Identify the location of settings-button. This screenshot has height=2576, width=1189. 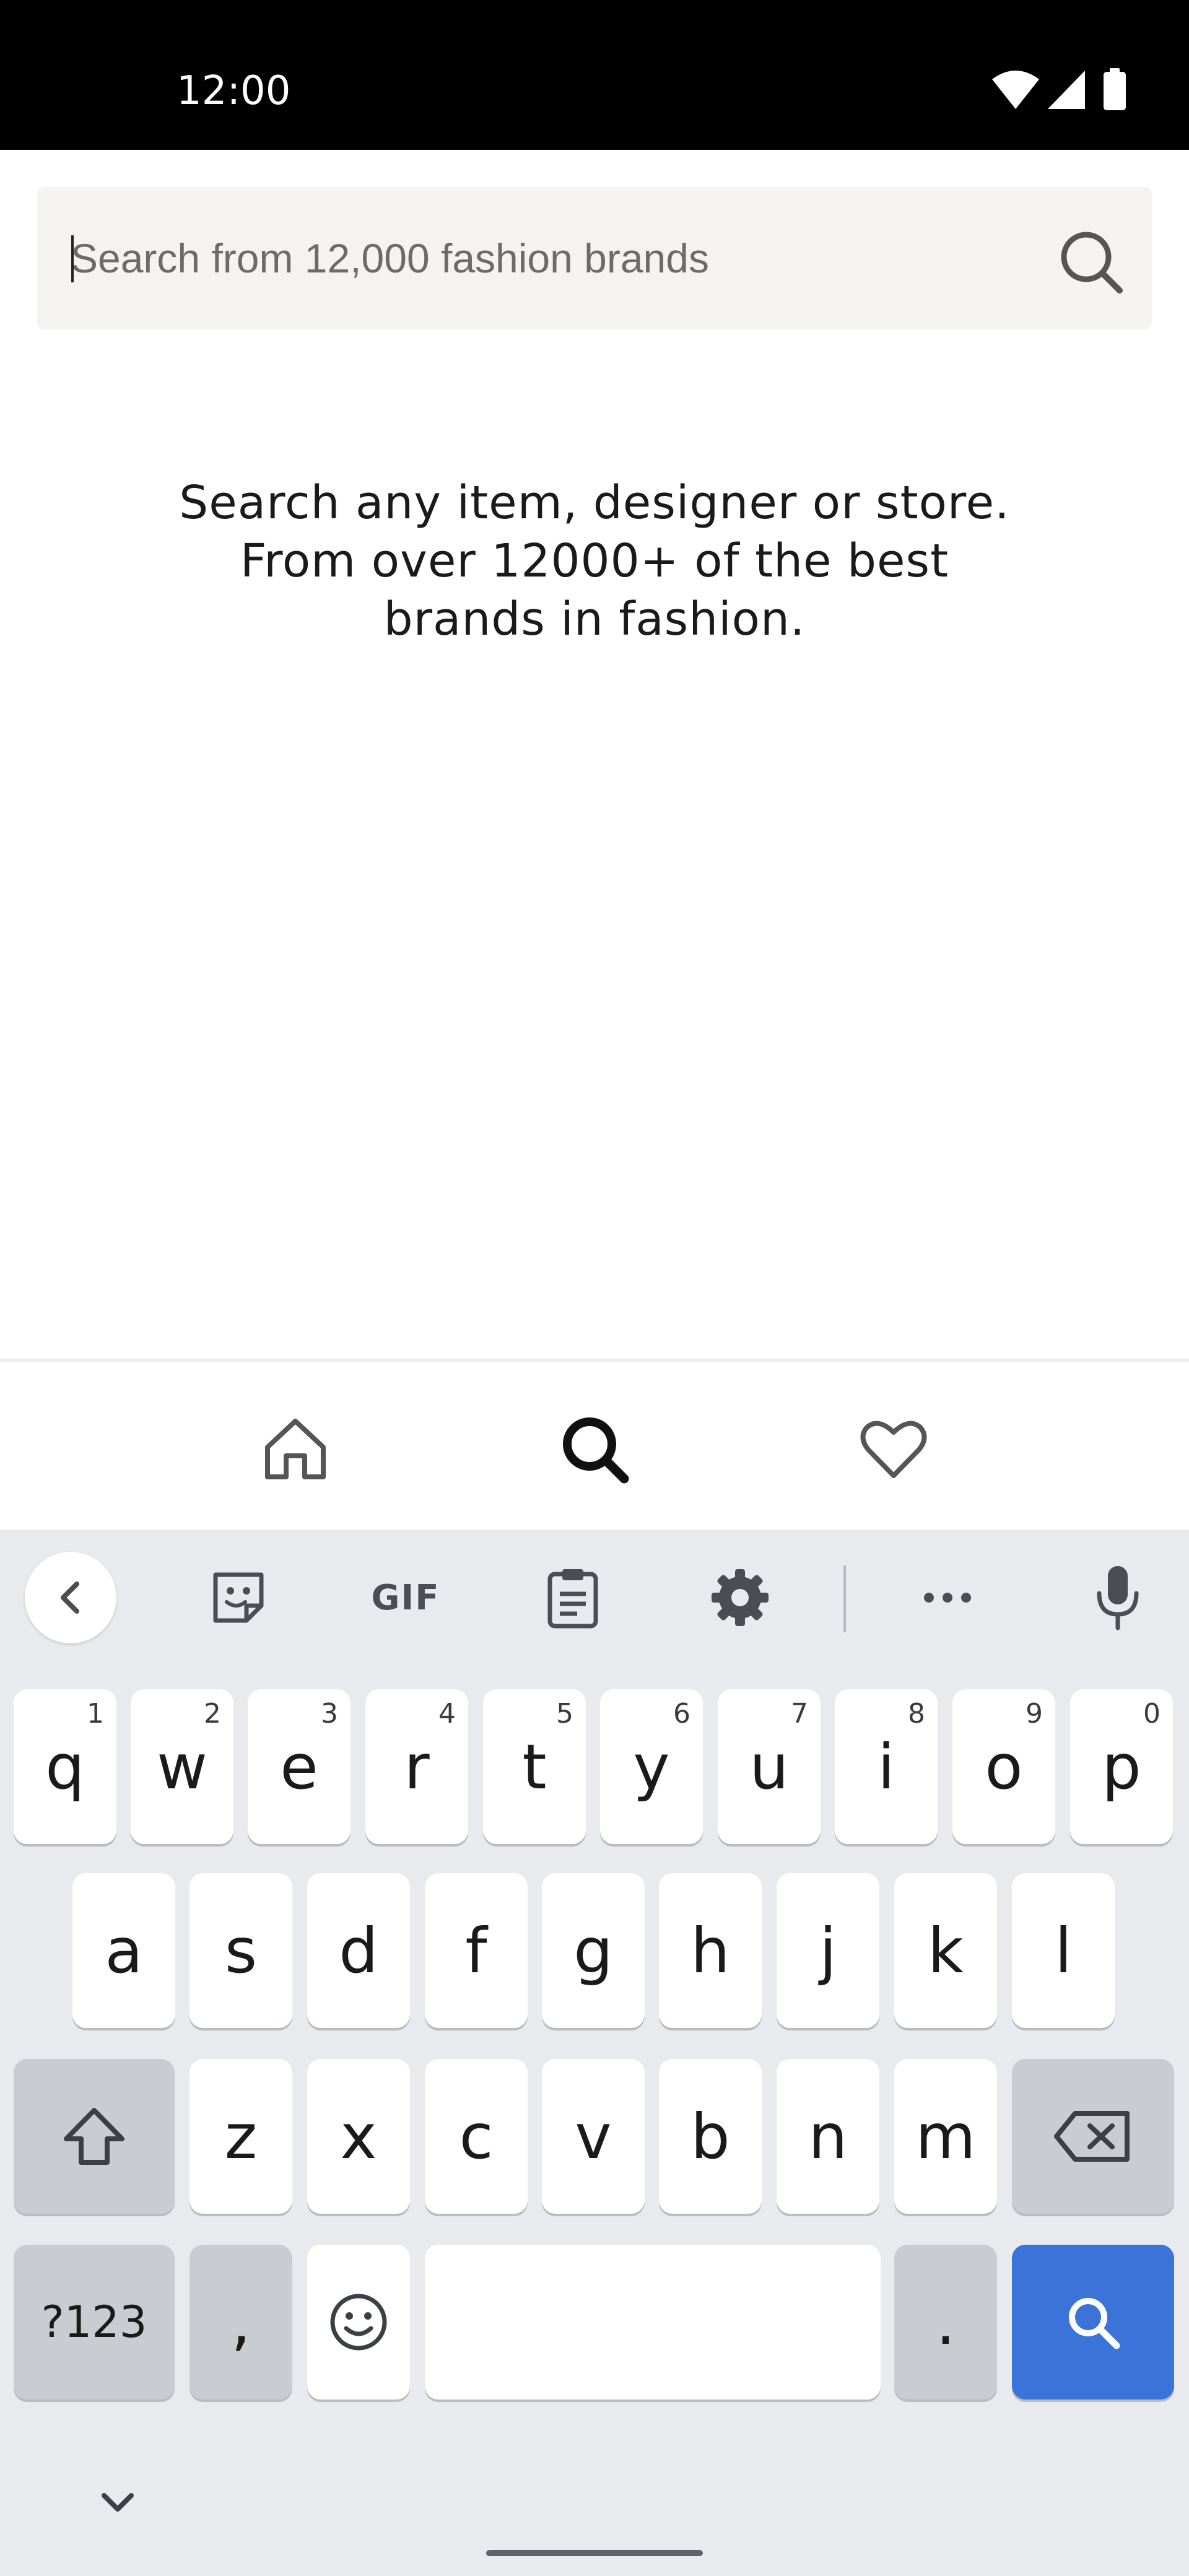
(740, 1597).